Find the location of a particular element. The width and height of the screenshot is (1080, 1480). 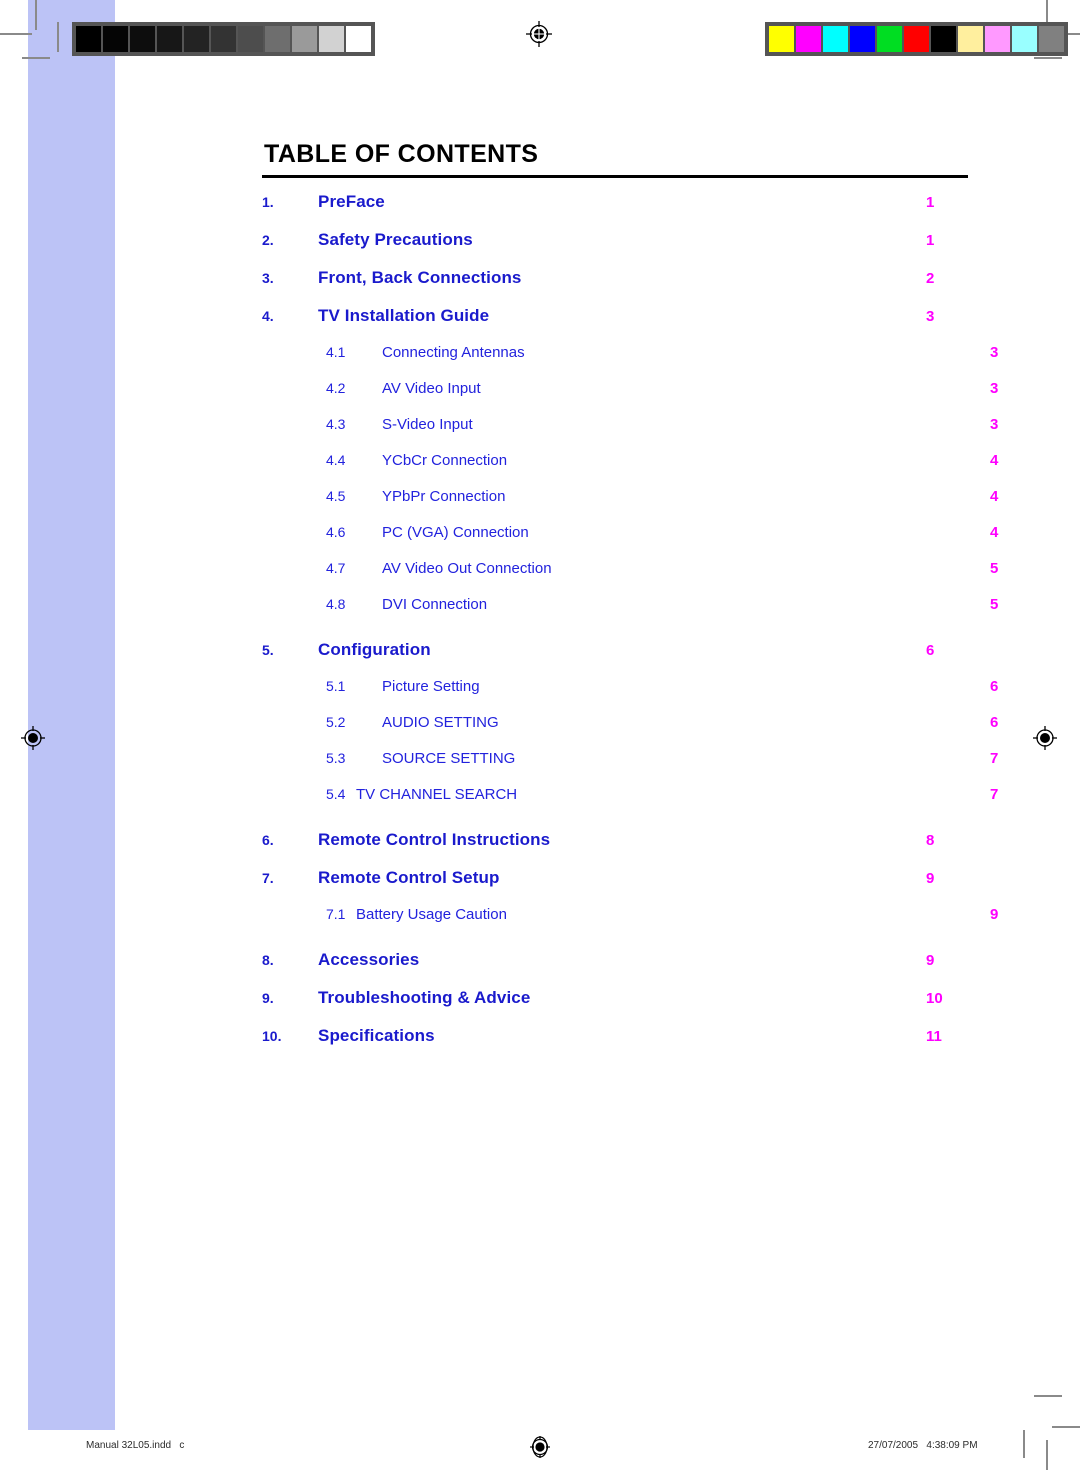

toc-entry-label: TV Installation Guide is located at coordinates (622, 316).